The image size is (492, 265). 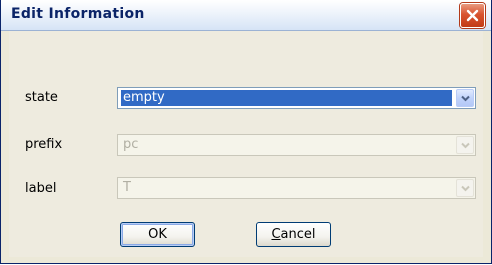 What do you see at coordinates (296, 145) in the screenshot?
I see `prefix-dropdown: pc` at bounding box center [296, 145].